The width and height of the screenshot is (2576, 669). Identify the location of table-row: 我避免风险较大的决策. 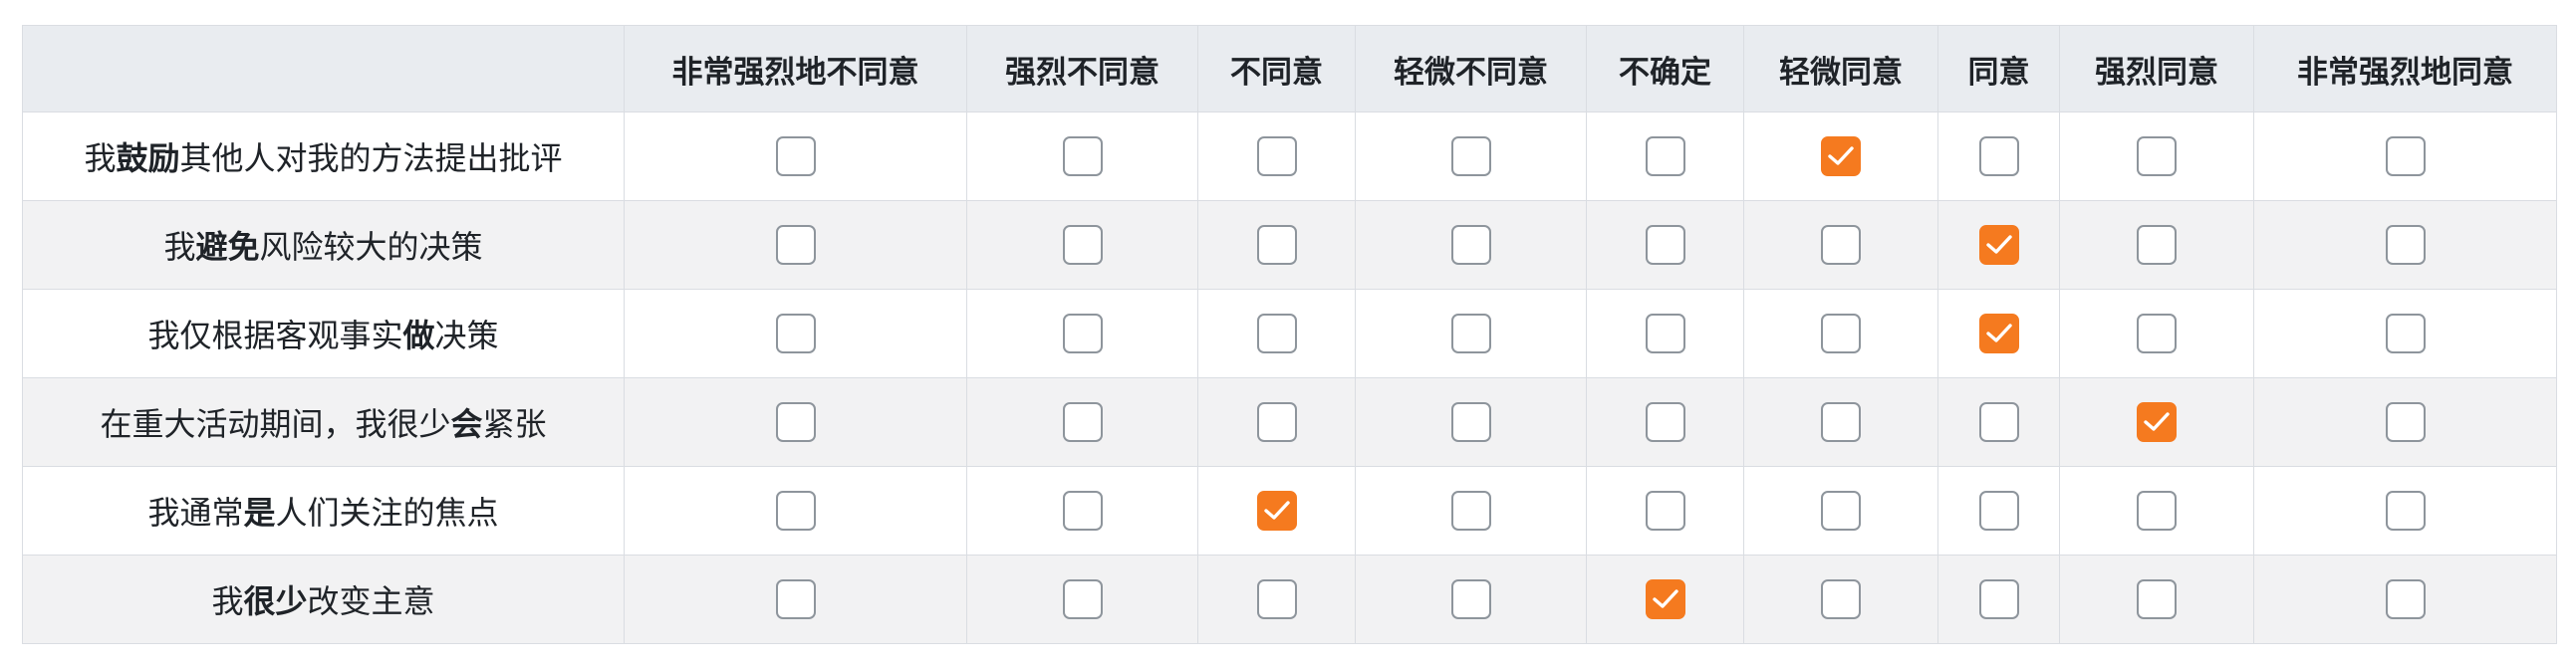
(1289, 245).